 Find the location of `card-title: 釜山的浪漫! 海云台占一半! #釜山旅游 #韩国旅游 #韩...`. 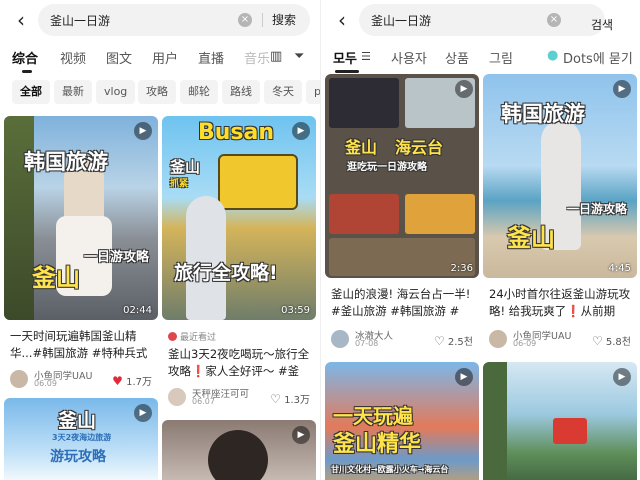

card-title: 釜山的浪漫! 海云台占一半! #釜山旅游 #韩国旅游 #韩... is located at coordinates (402, 303).